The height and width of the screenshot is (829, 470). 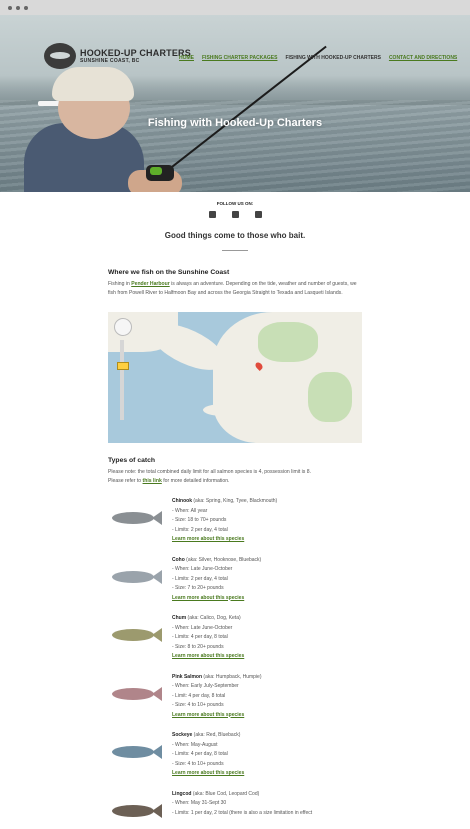 I want to click on fish-heading: Chum (aka: Calico, Dog, Keta), so click(x=208, y=619).